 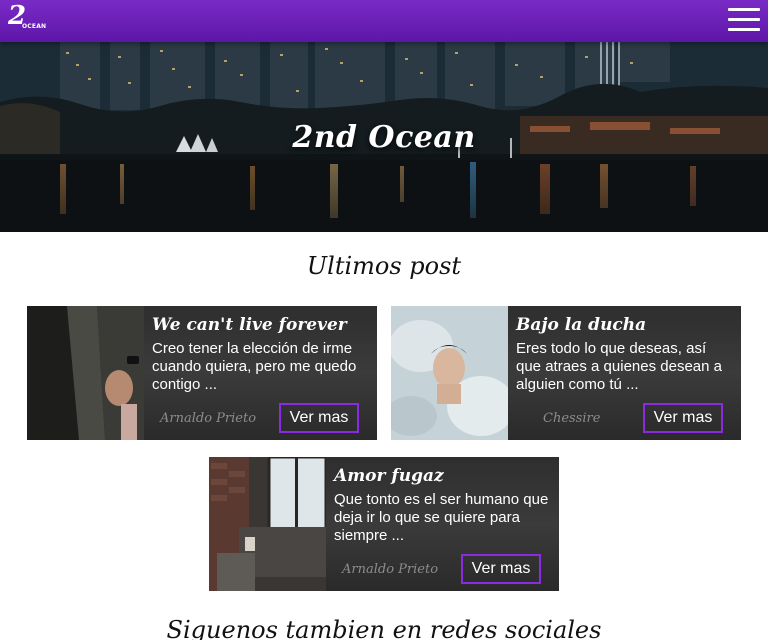 What do you see at coordinates (384, 628) in the screenshot?
I see `social-heading: Siguenos tambien en redes sociales` at bounding box center [384, 628].